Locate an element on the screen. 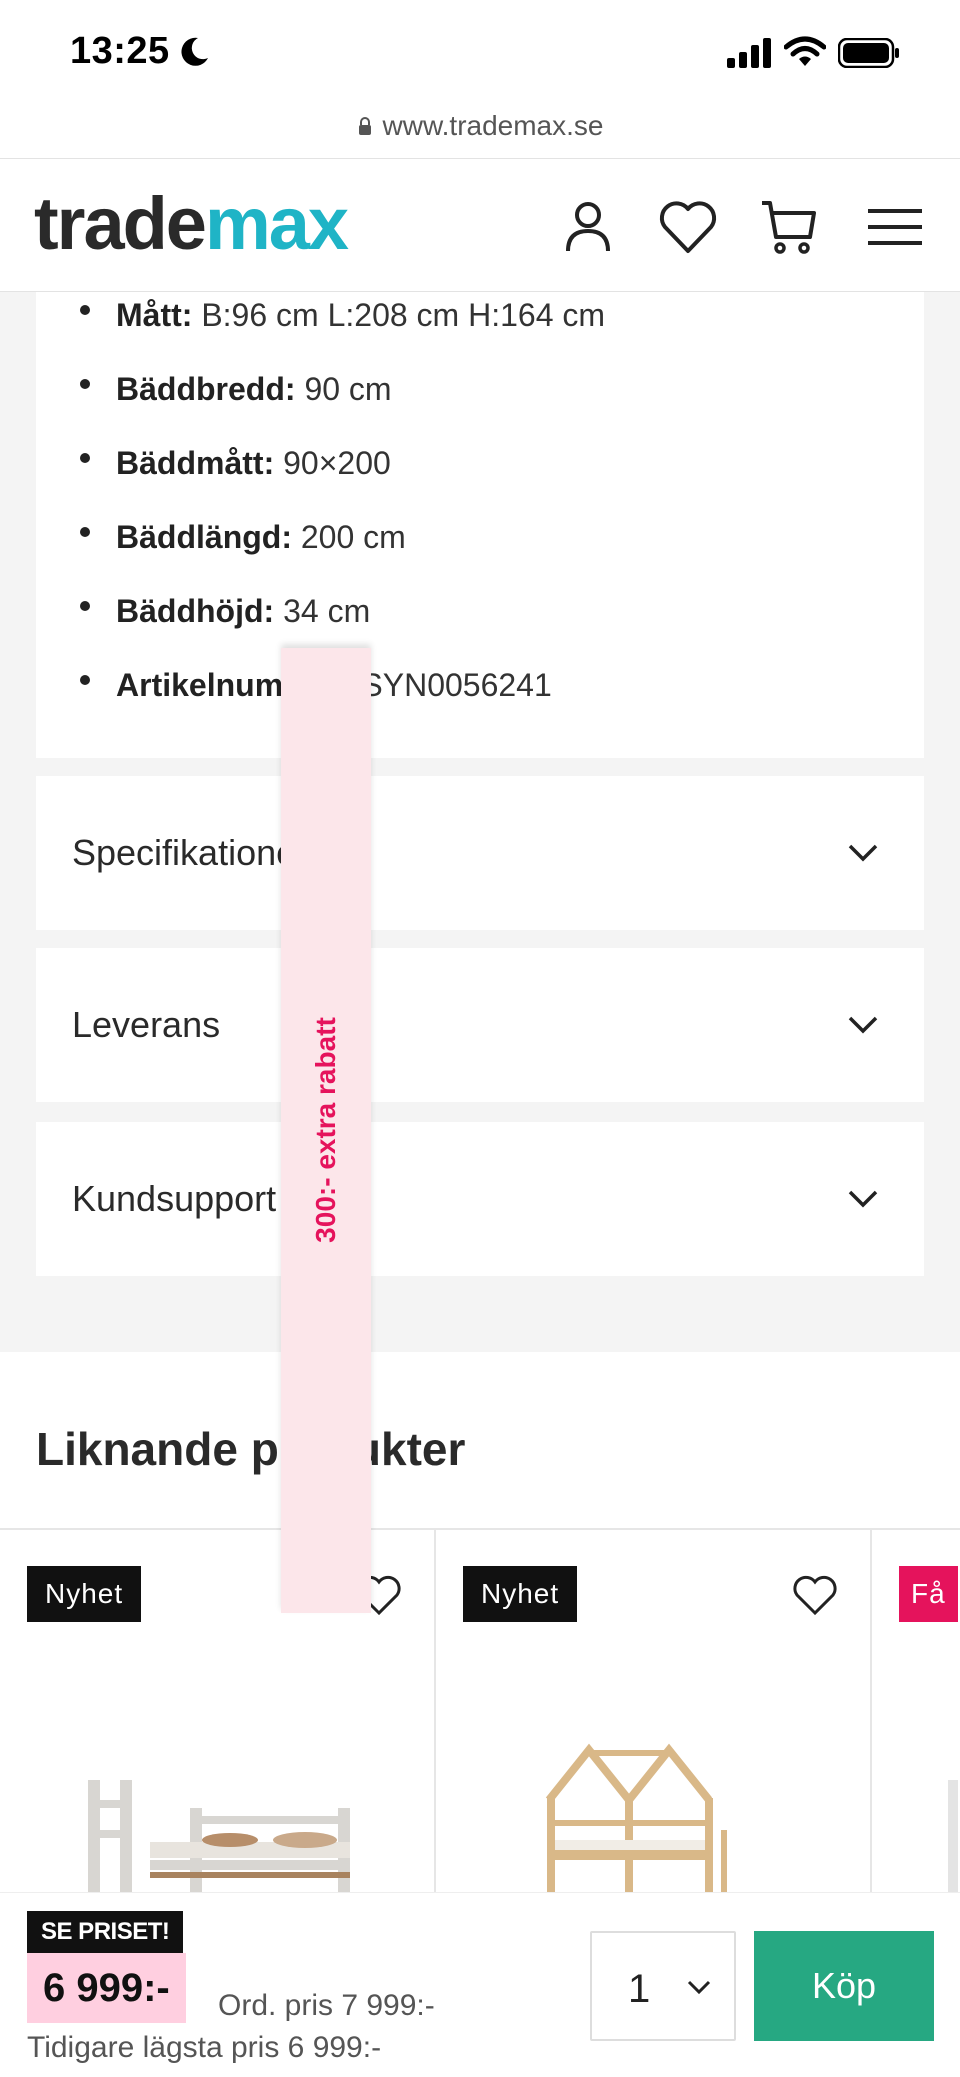 This screenshot has height=2077, width=960. current-price: 6 999:- is located at coordinates (106, 1988).